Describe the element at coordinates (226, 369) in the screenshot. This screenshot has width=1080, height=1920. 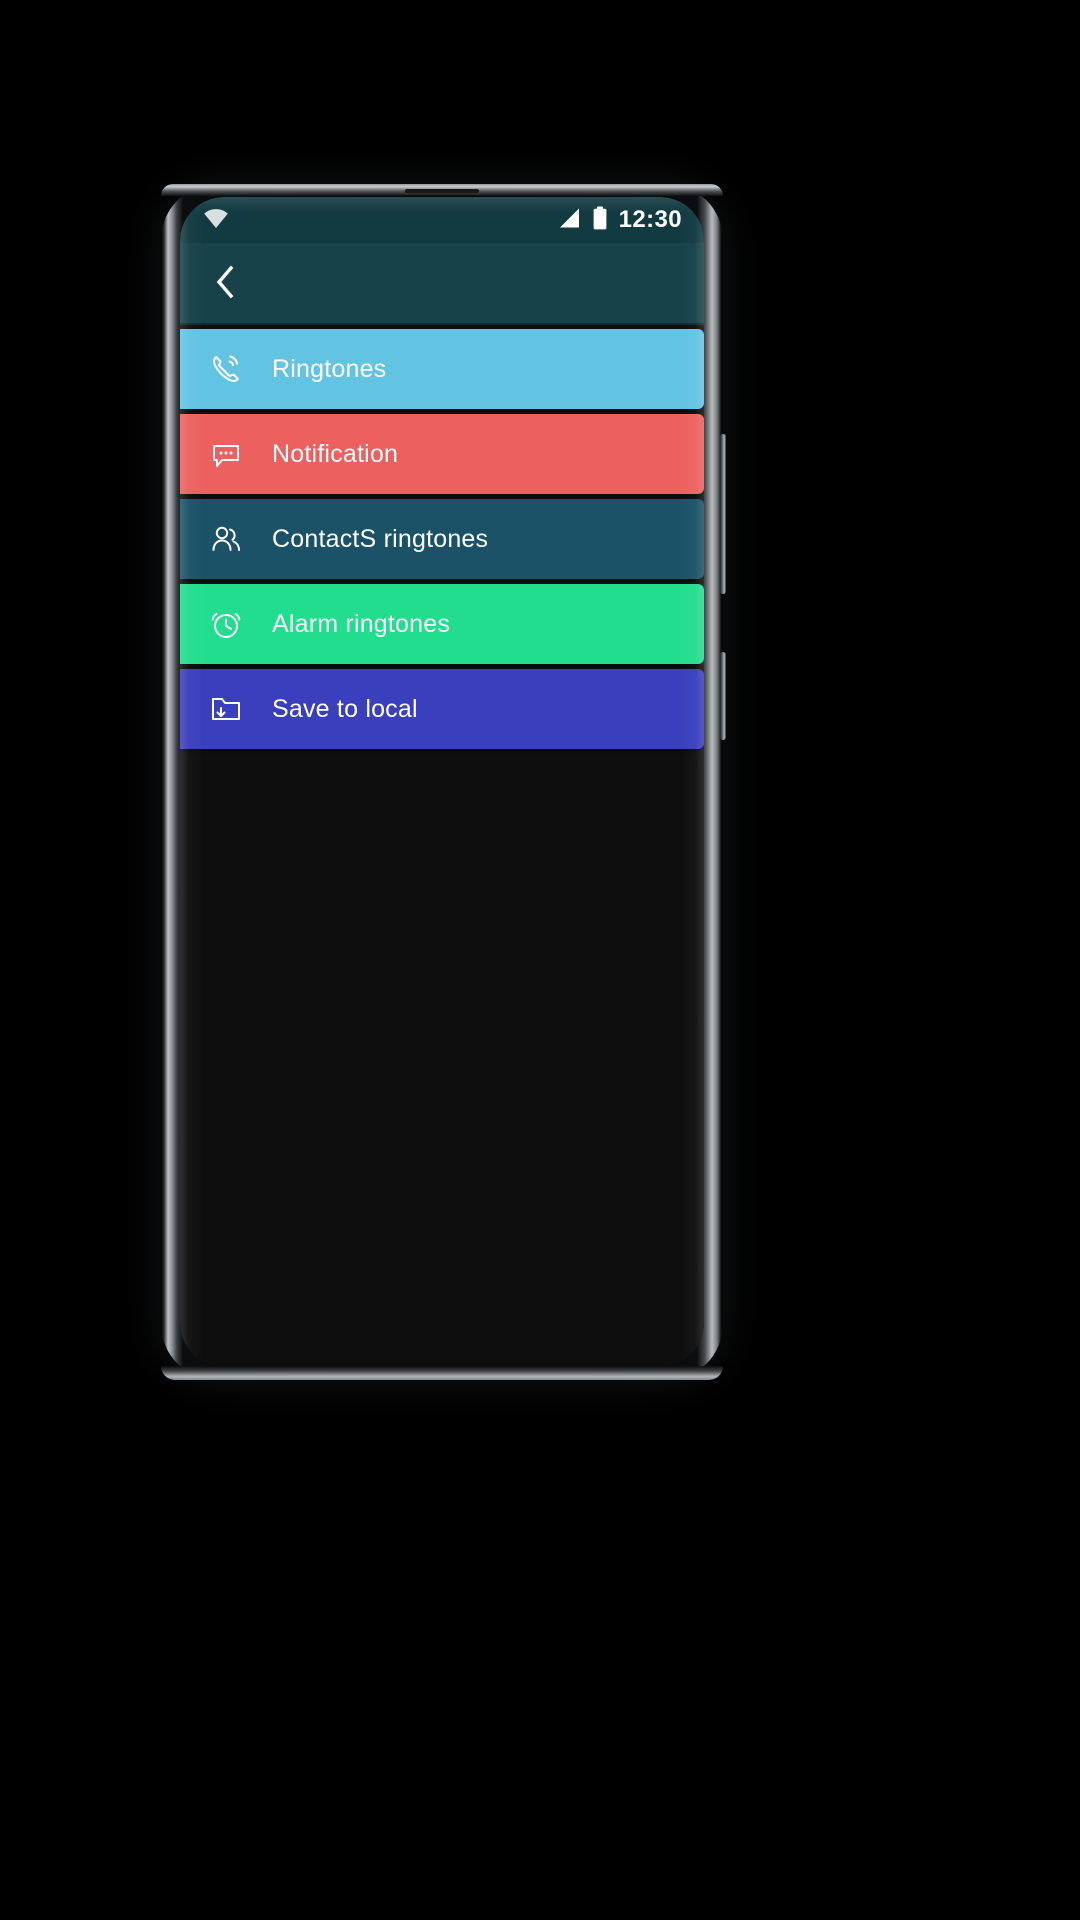
I see `phone-ringing-icon` at that location.